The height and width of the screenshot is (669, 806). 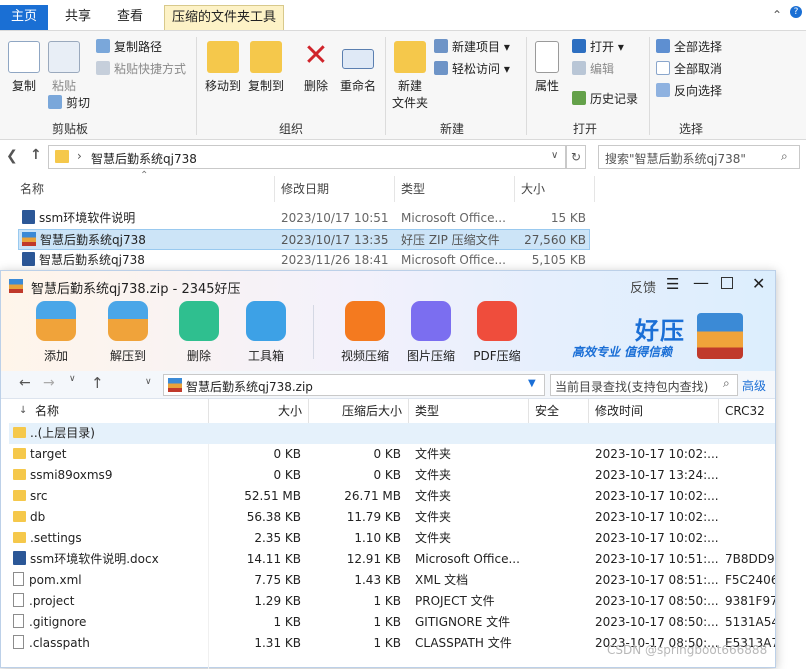 What do you see at coordinates (84, 240) in the screenshot?
I see `file-name: 智慧后勤系统qj738` at bounding box center [84, 240].